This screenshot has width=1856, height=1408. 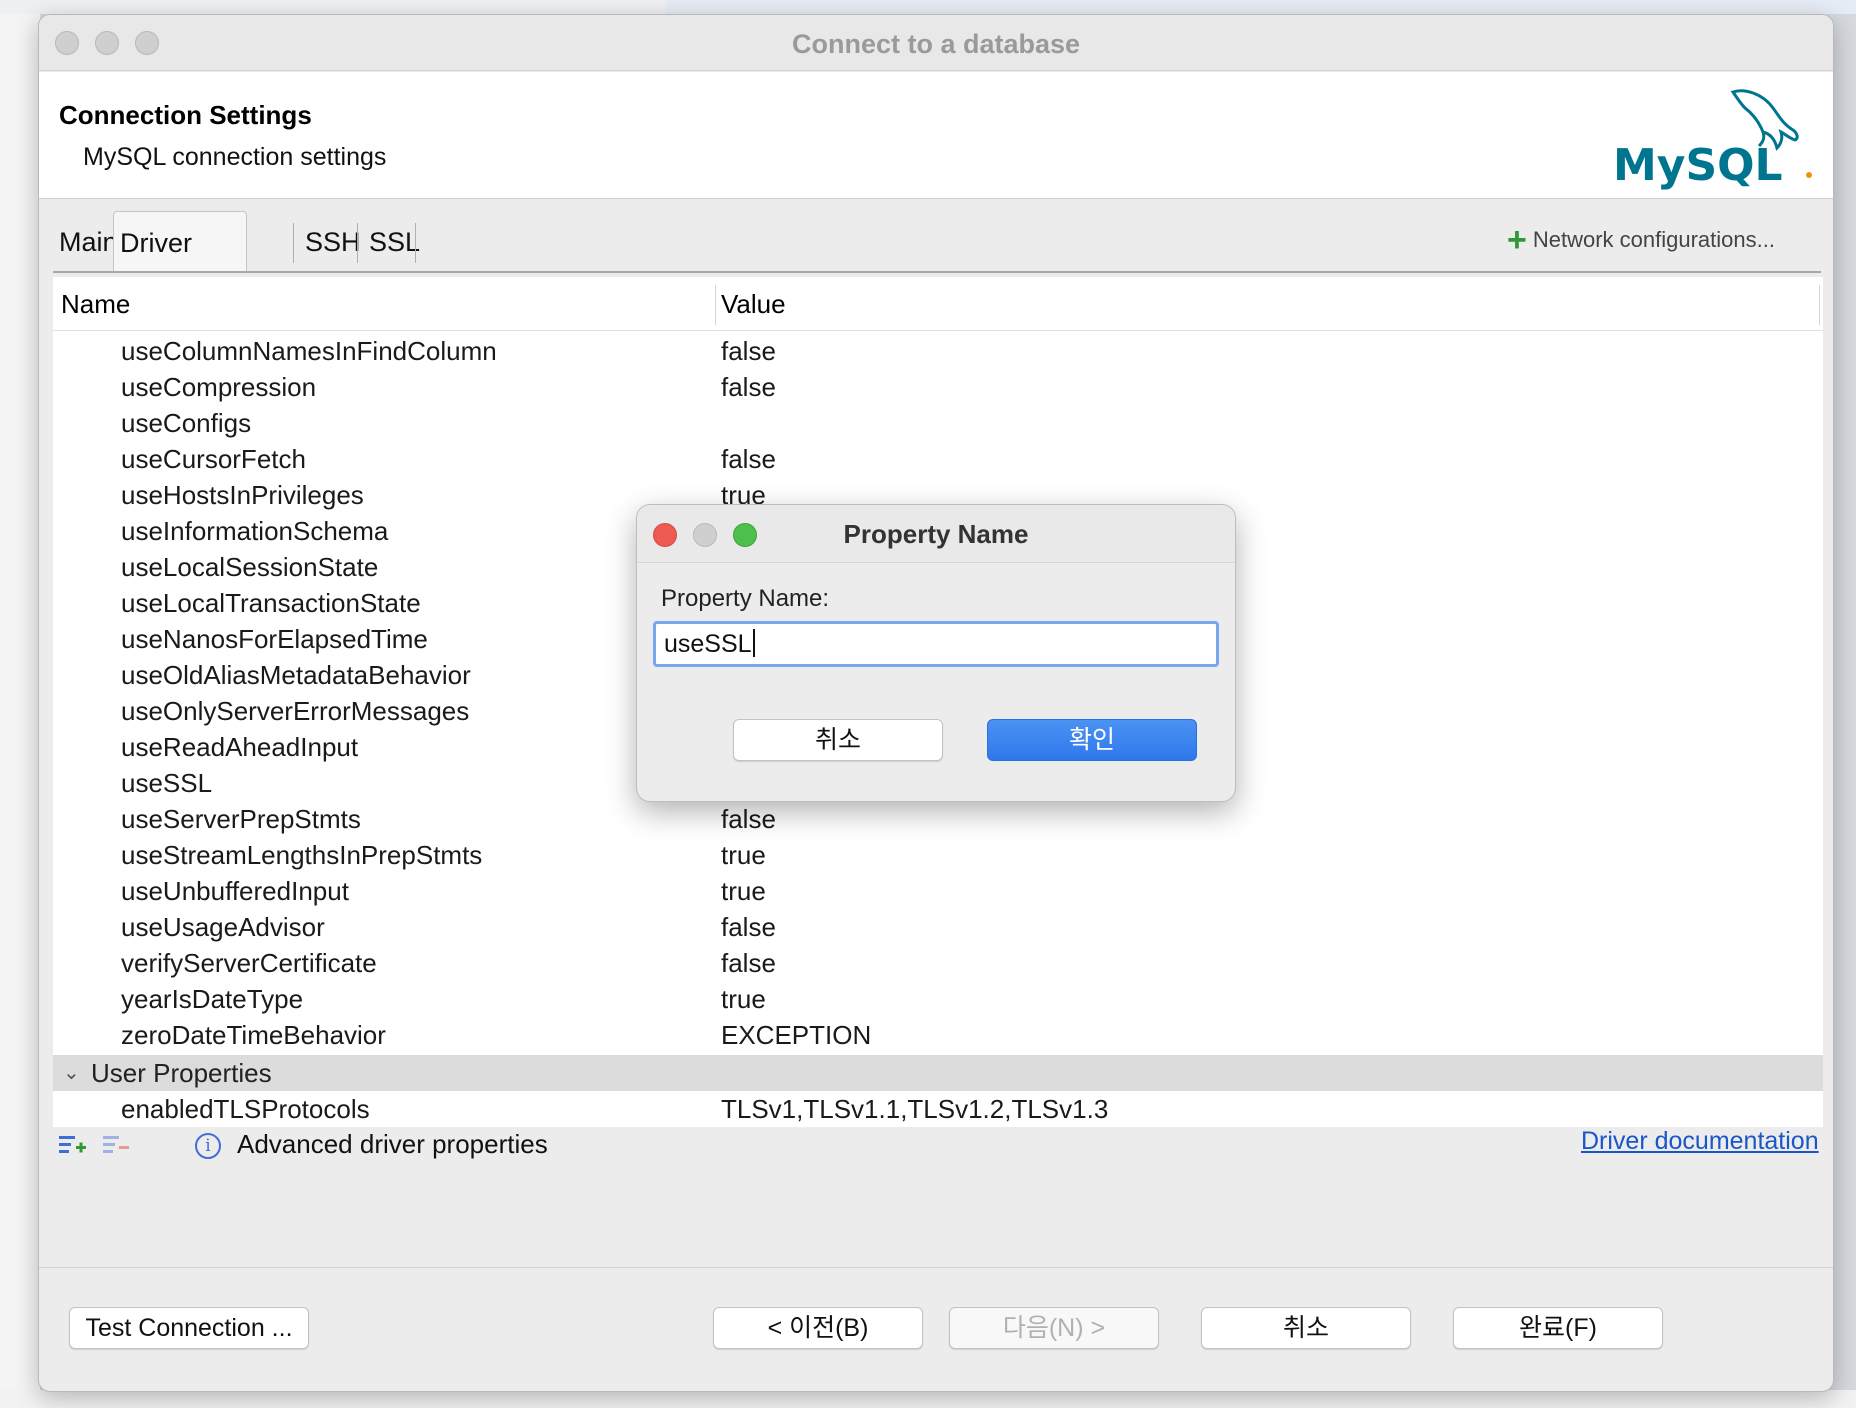 What do you see at coordinates (838, 740) in the screenshot?
I see `dialog-cancel-button: 취소` at bounding box center [838, 740].